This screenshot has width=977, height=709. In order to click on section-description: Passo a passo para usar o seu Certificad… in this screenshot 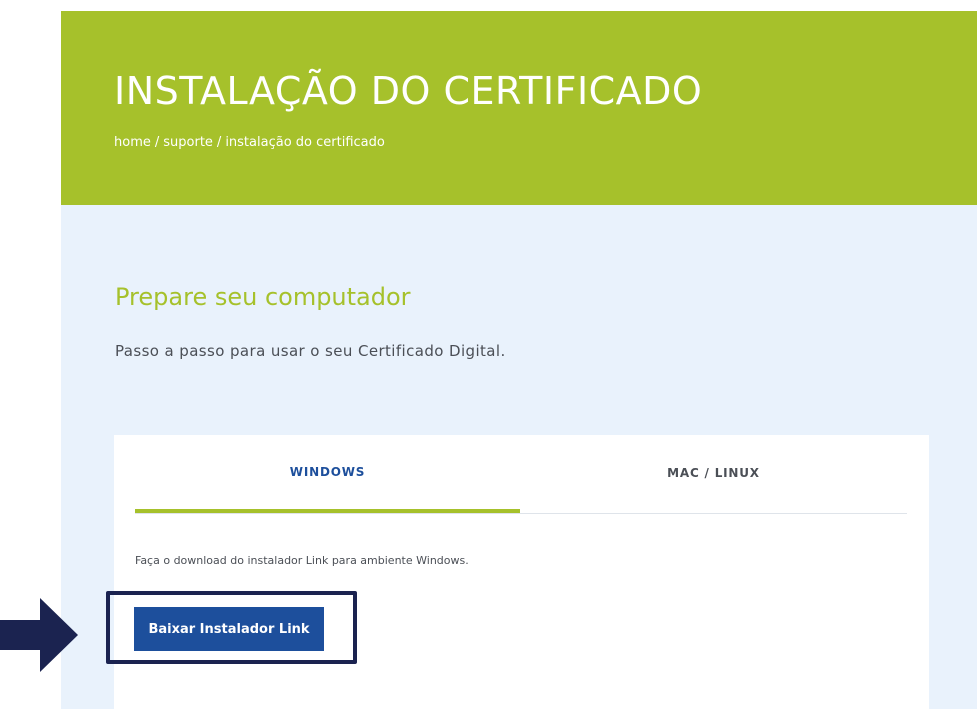, I will do `click(310, 351)`.